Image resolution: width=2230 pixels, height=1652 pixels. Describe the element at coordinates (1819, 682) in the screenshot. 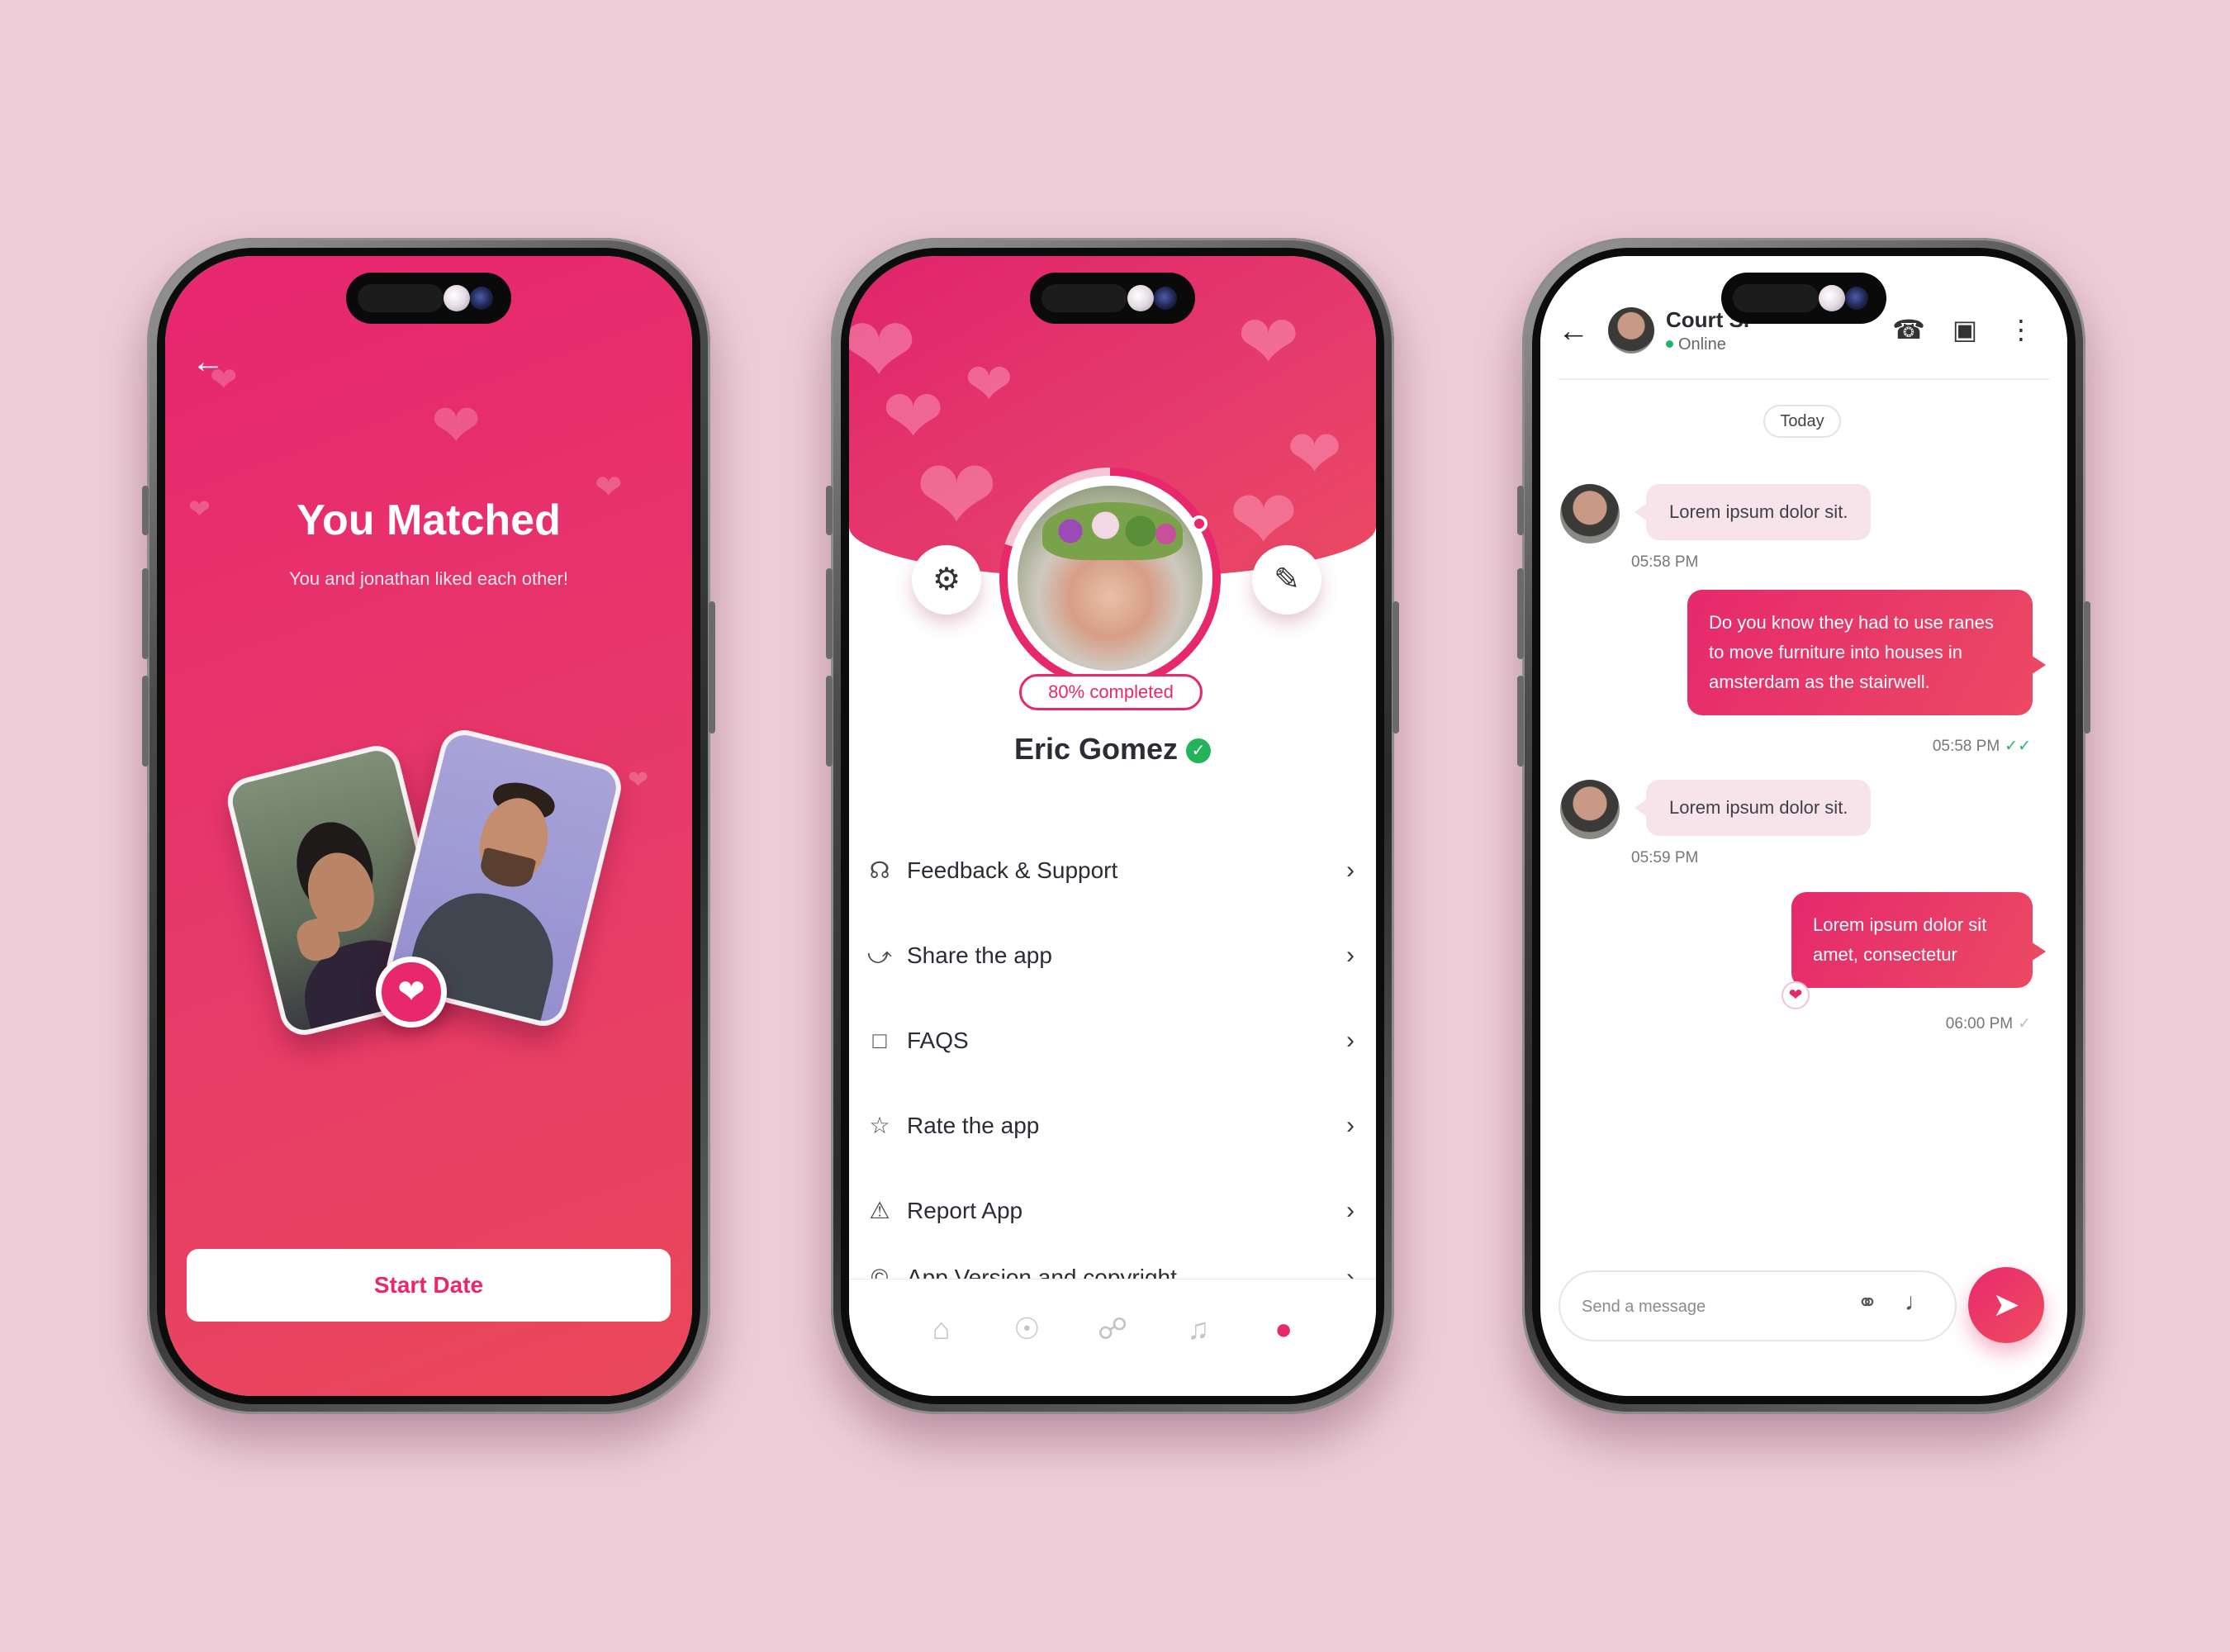

I see `message-line: amsterdam as the stairwell.` at that location.